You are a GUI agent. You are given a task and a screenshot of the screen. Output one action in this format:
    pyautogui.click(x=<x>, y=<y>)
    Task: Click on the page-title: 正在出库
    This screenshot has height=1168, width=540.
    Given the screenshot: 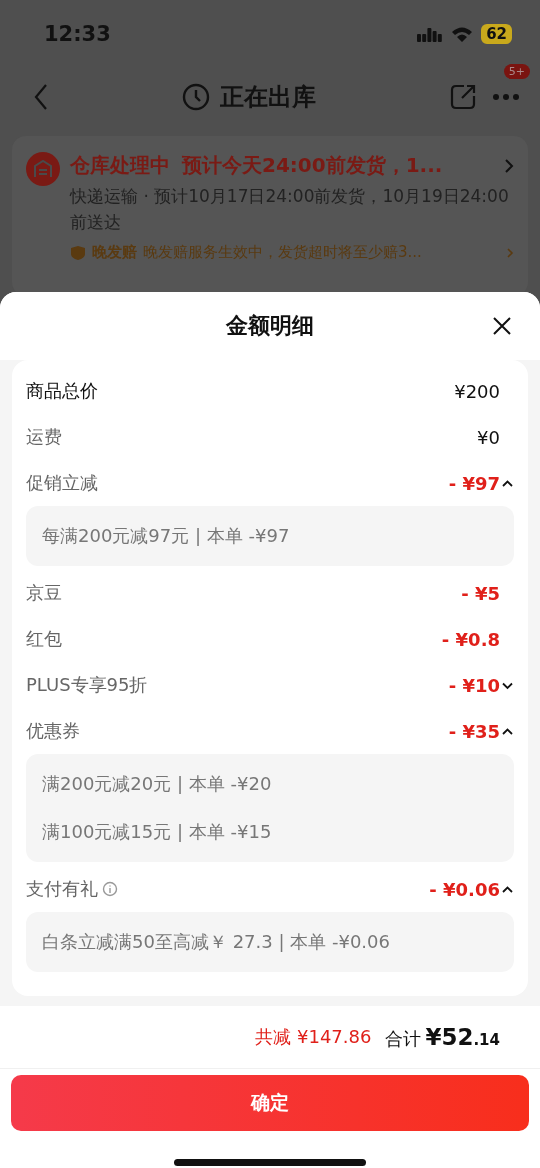 What is the action you would take?
    pyautogui.click(x=268, y=97)
    